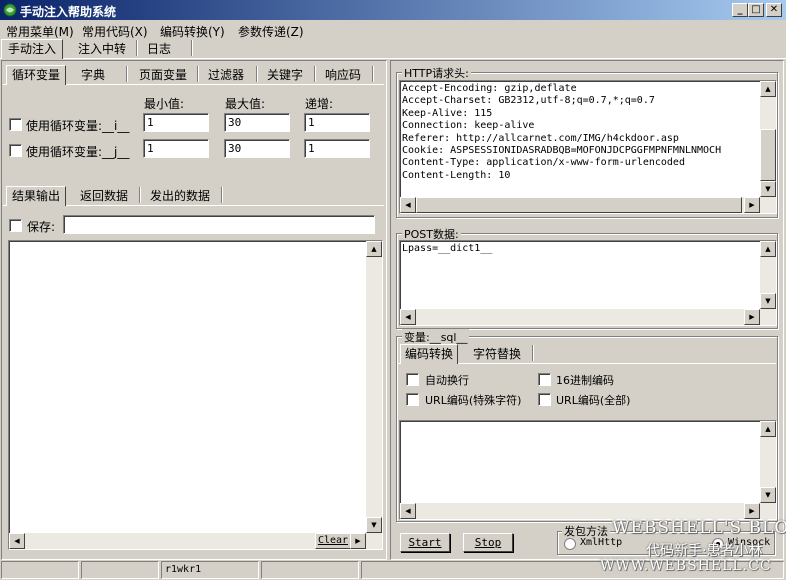 The height and width of the screenshot is (580, 786). I want to click on tab-loop-var: 循环变量, so click(36, 75).